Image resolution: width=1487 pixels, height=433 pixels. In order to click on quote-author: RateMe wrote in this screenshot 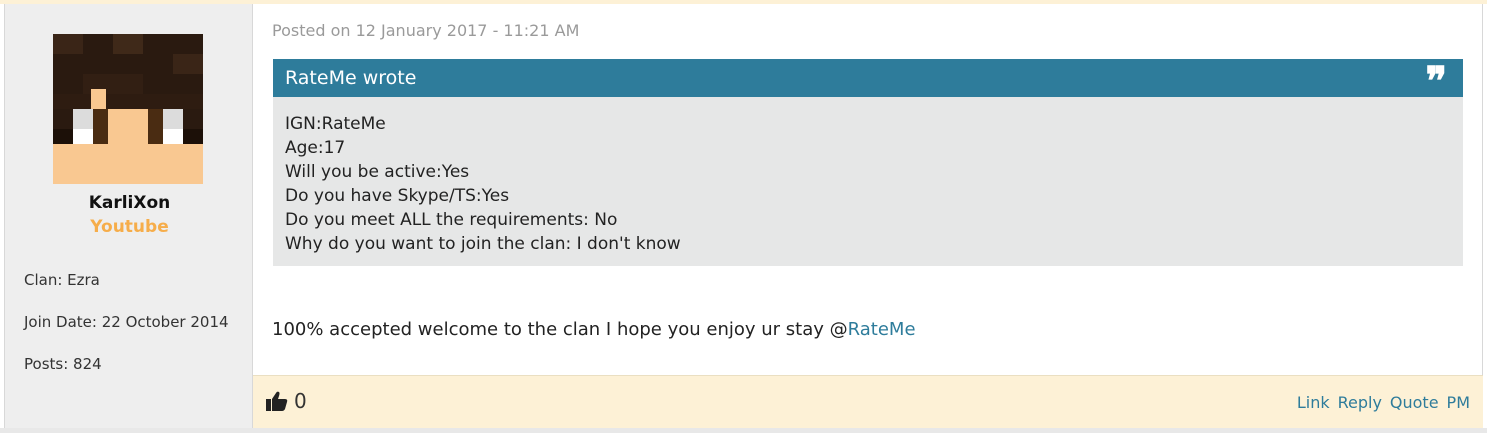, I will do `click(351, 78)`.